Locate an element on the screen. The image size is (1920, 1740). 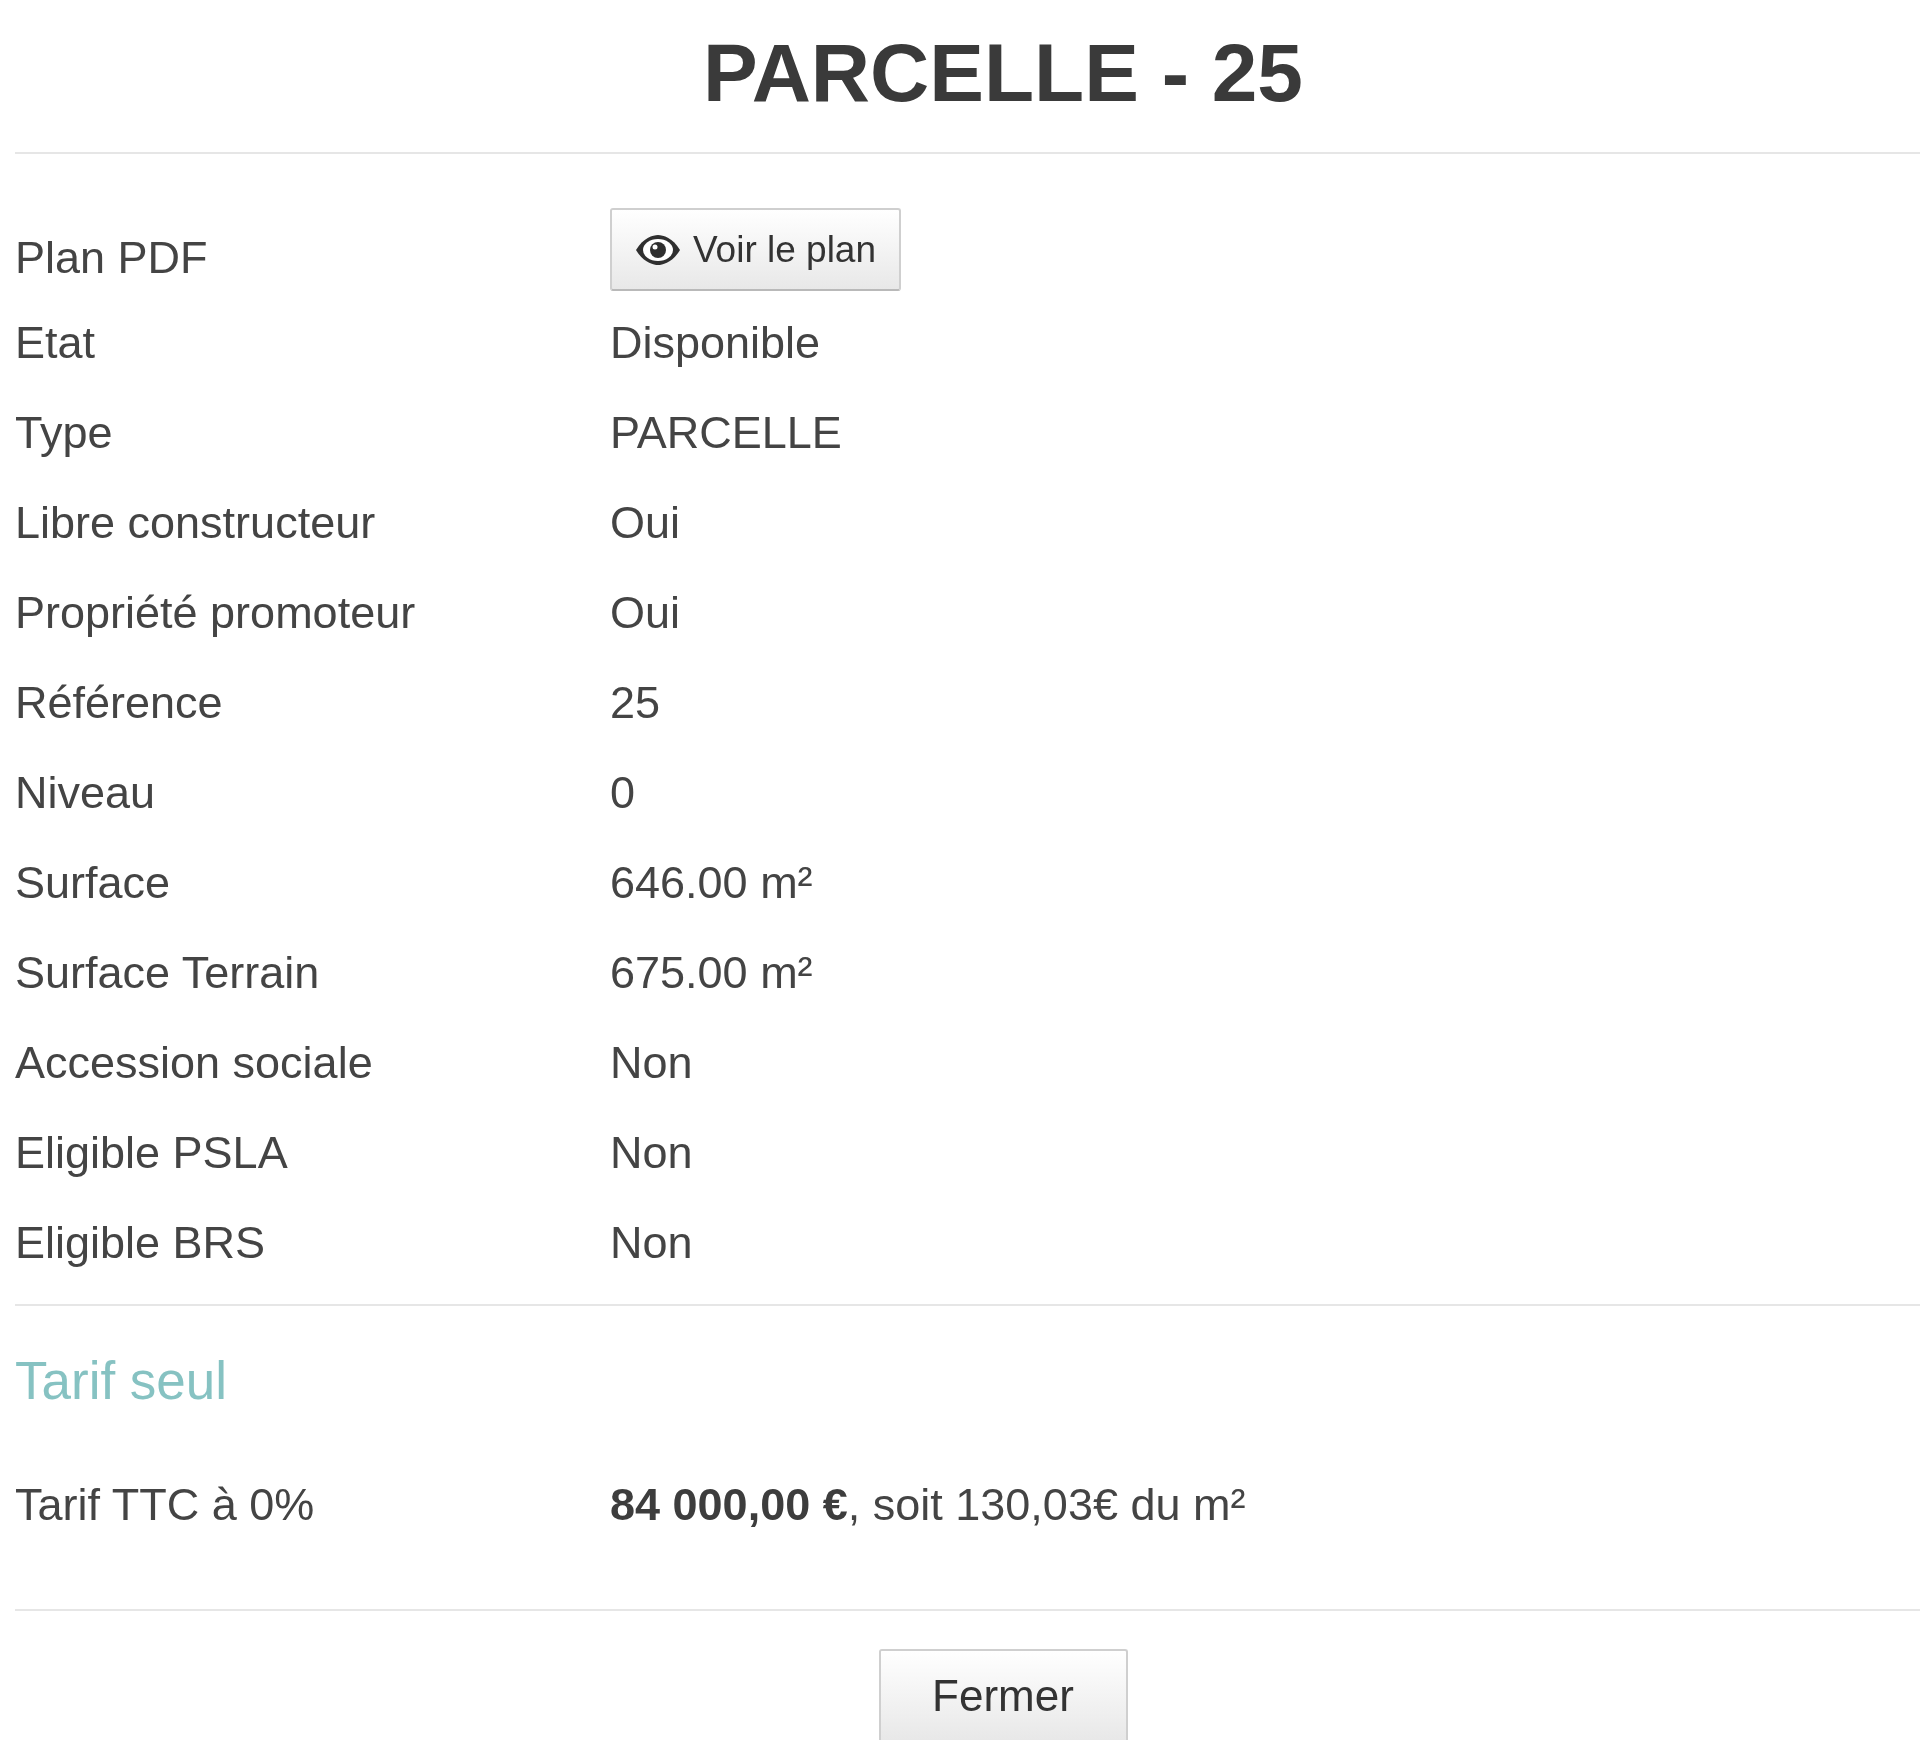
field-label: Accession sociale is located at coordinates (194, 1063).